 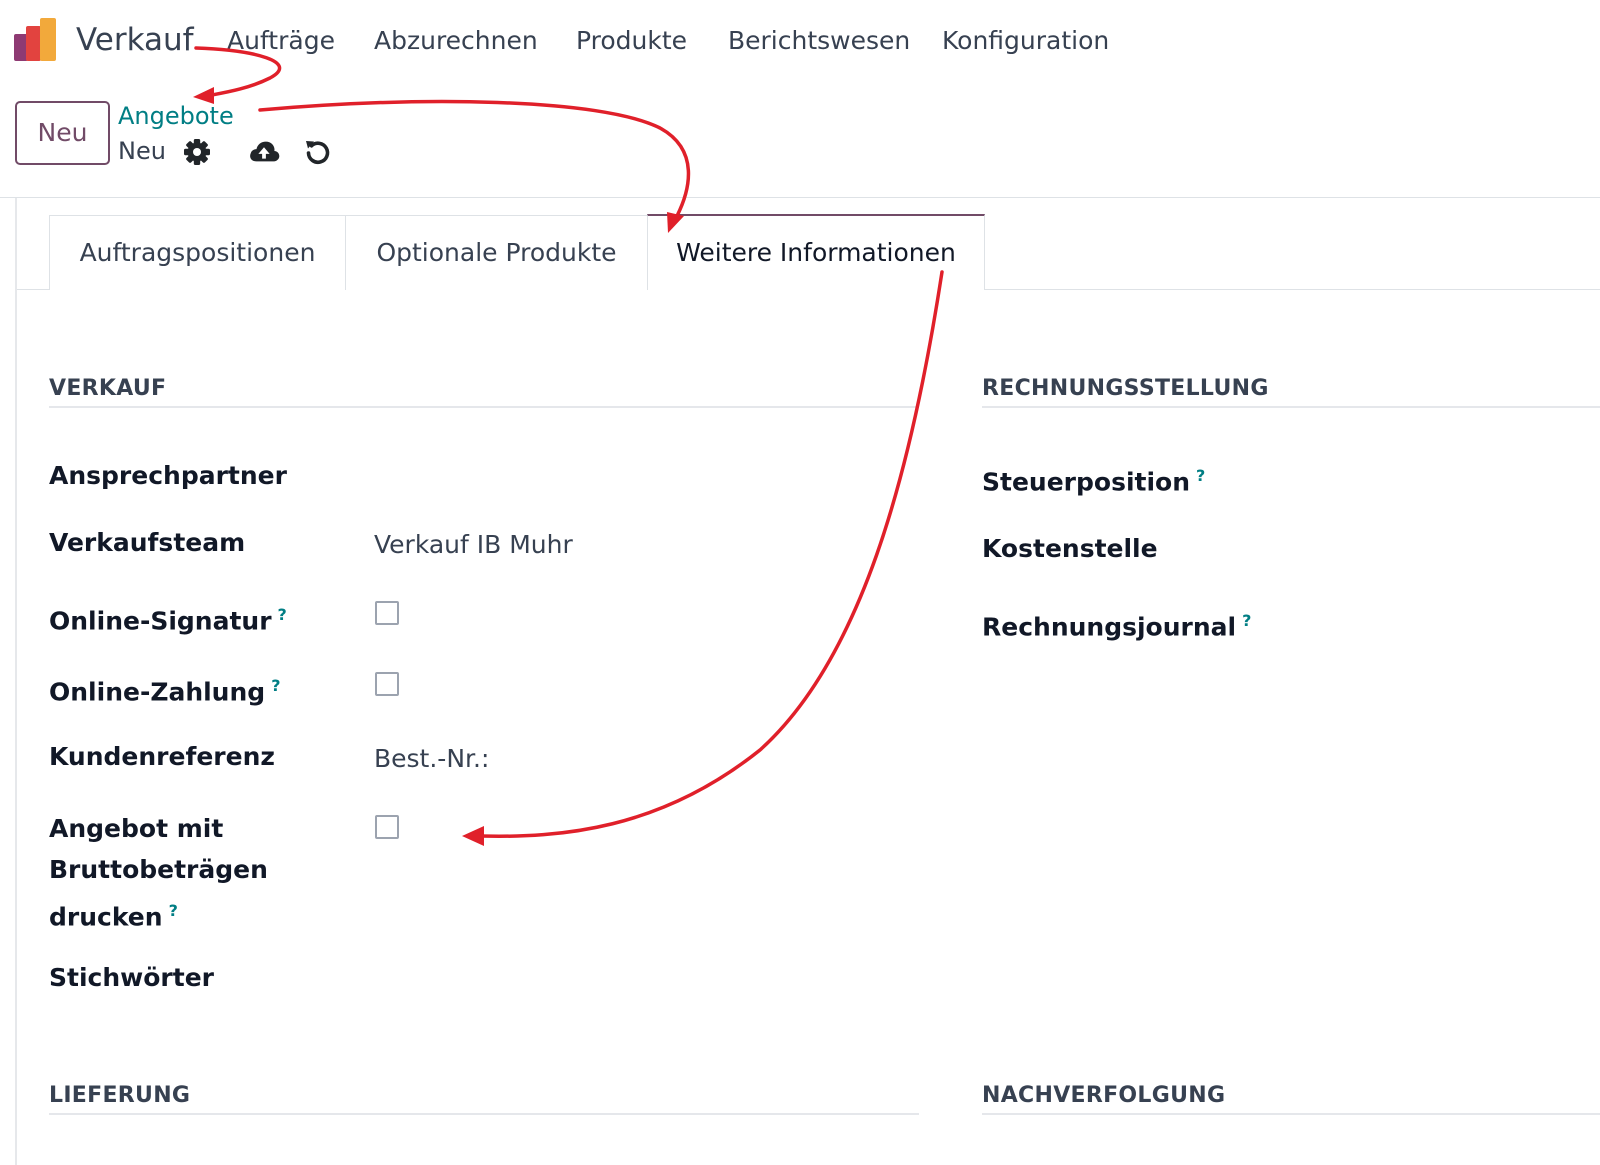 I want to click on tab-optionale-produkte: Optionale Produkte, so click(x=496, y=252).